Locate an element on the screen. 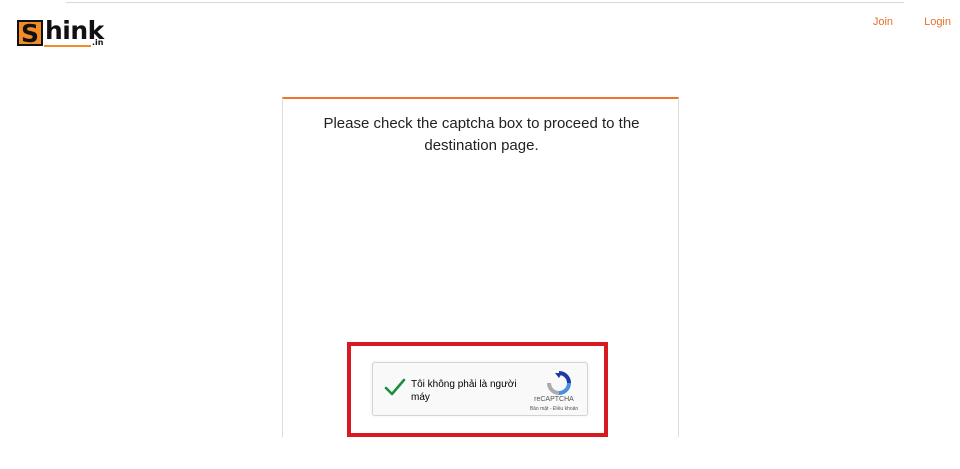 The width and height of the screenshot is (960, 469). logo-underline is located at coordinates (67, 46).